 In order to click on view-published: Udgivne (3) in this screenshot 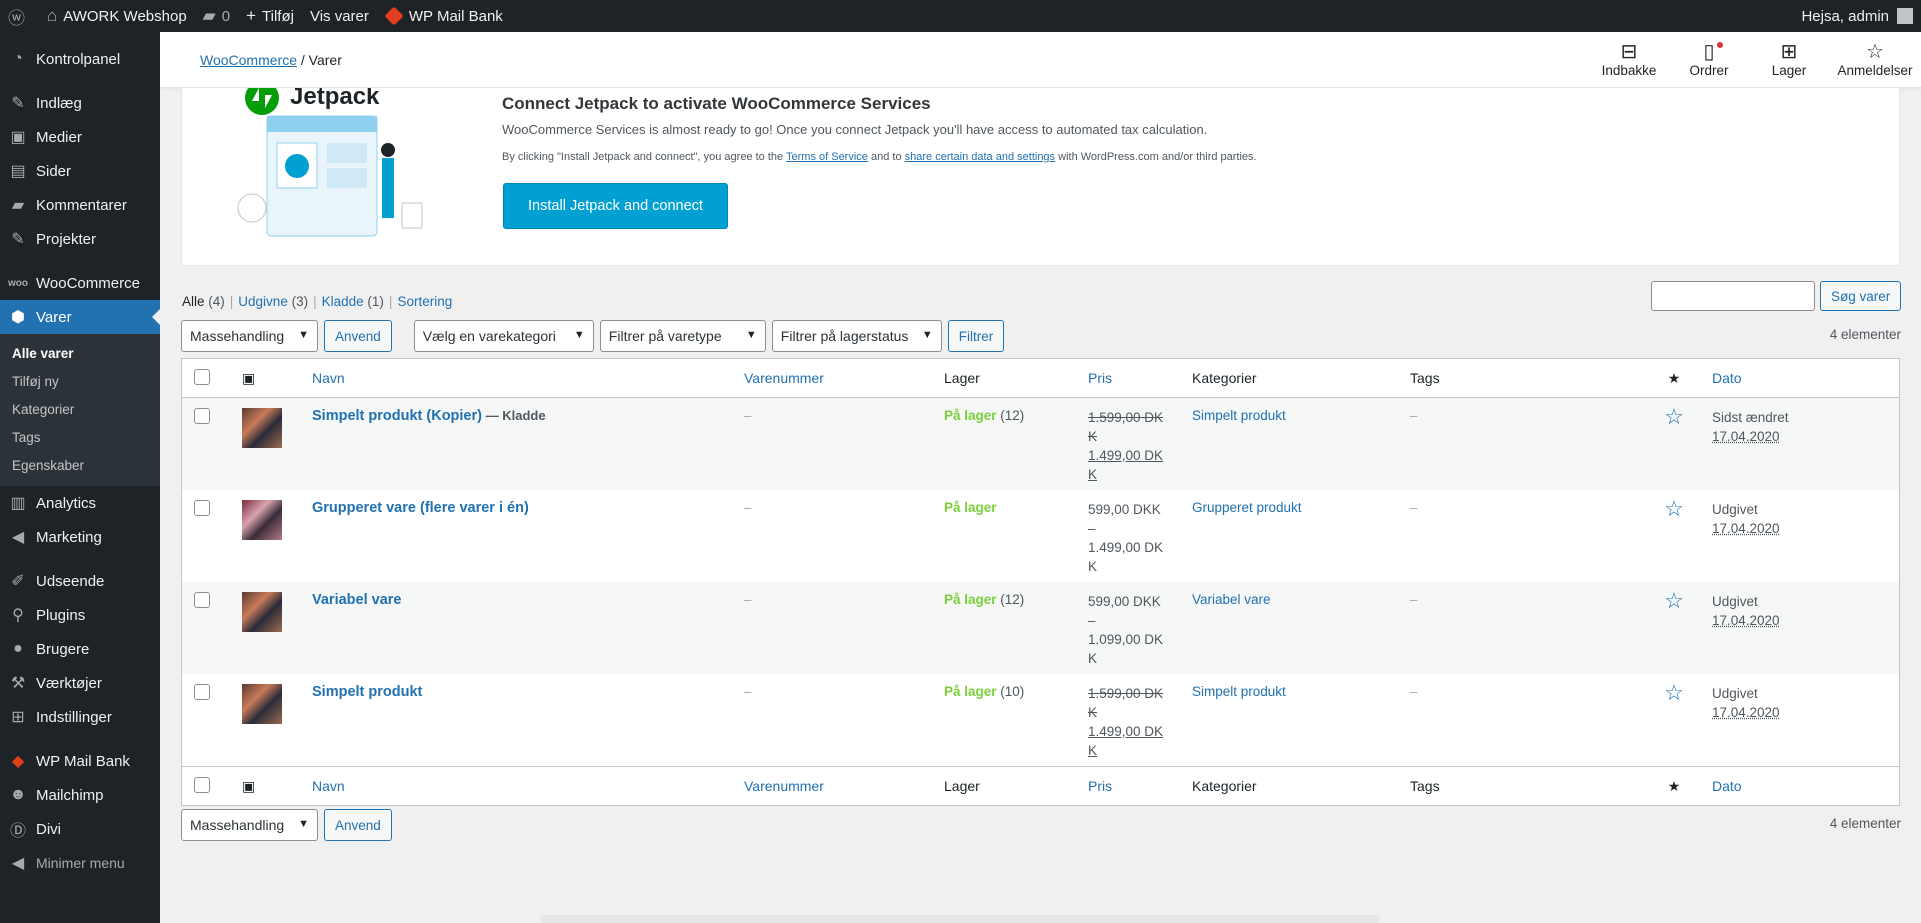, I will do `click(273, 301)`.